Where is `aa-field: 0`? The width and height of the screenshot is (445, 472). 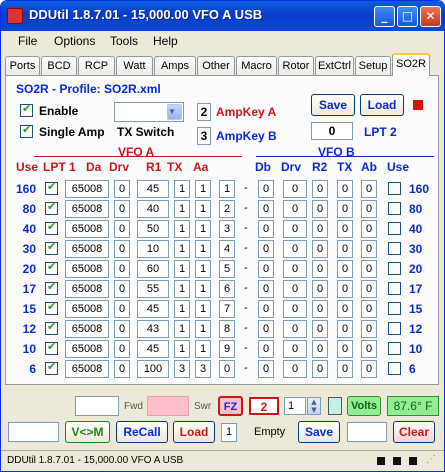
aa-field: 0 is located at coordinates (227, 369).